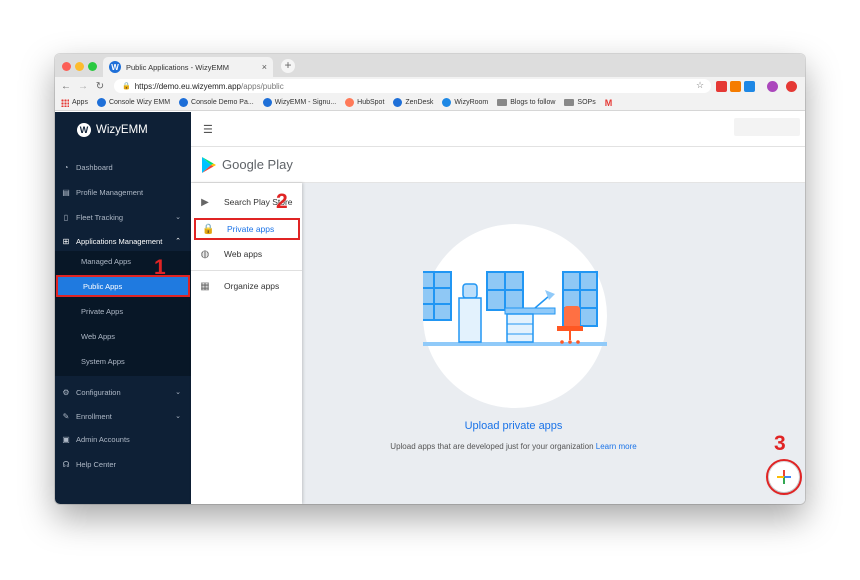  What do you see at coordinates (160, 267) in the screenshot?
I see `callout-1: 1` at bounding box center [160, 267].